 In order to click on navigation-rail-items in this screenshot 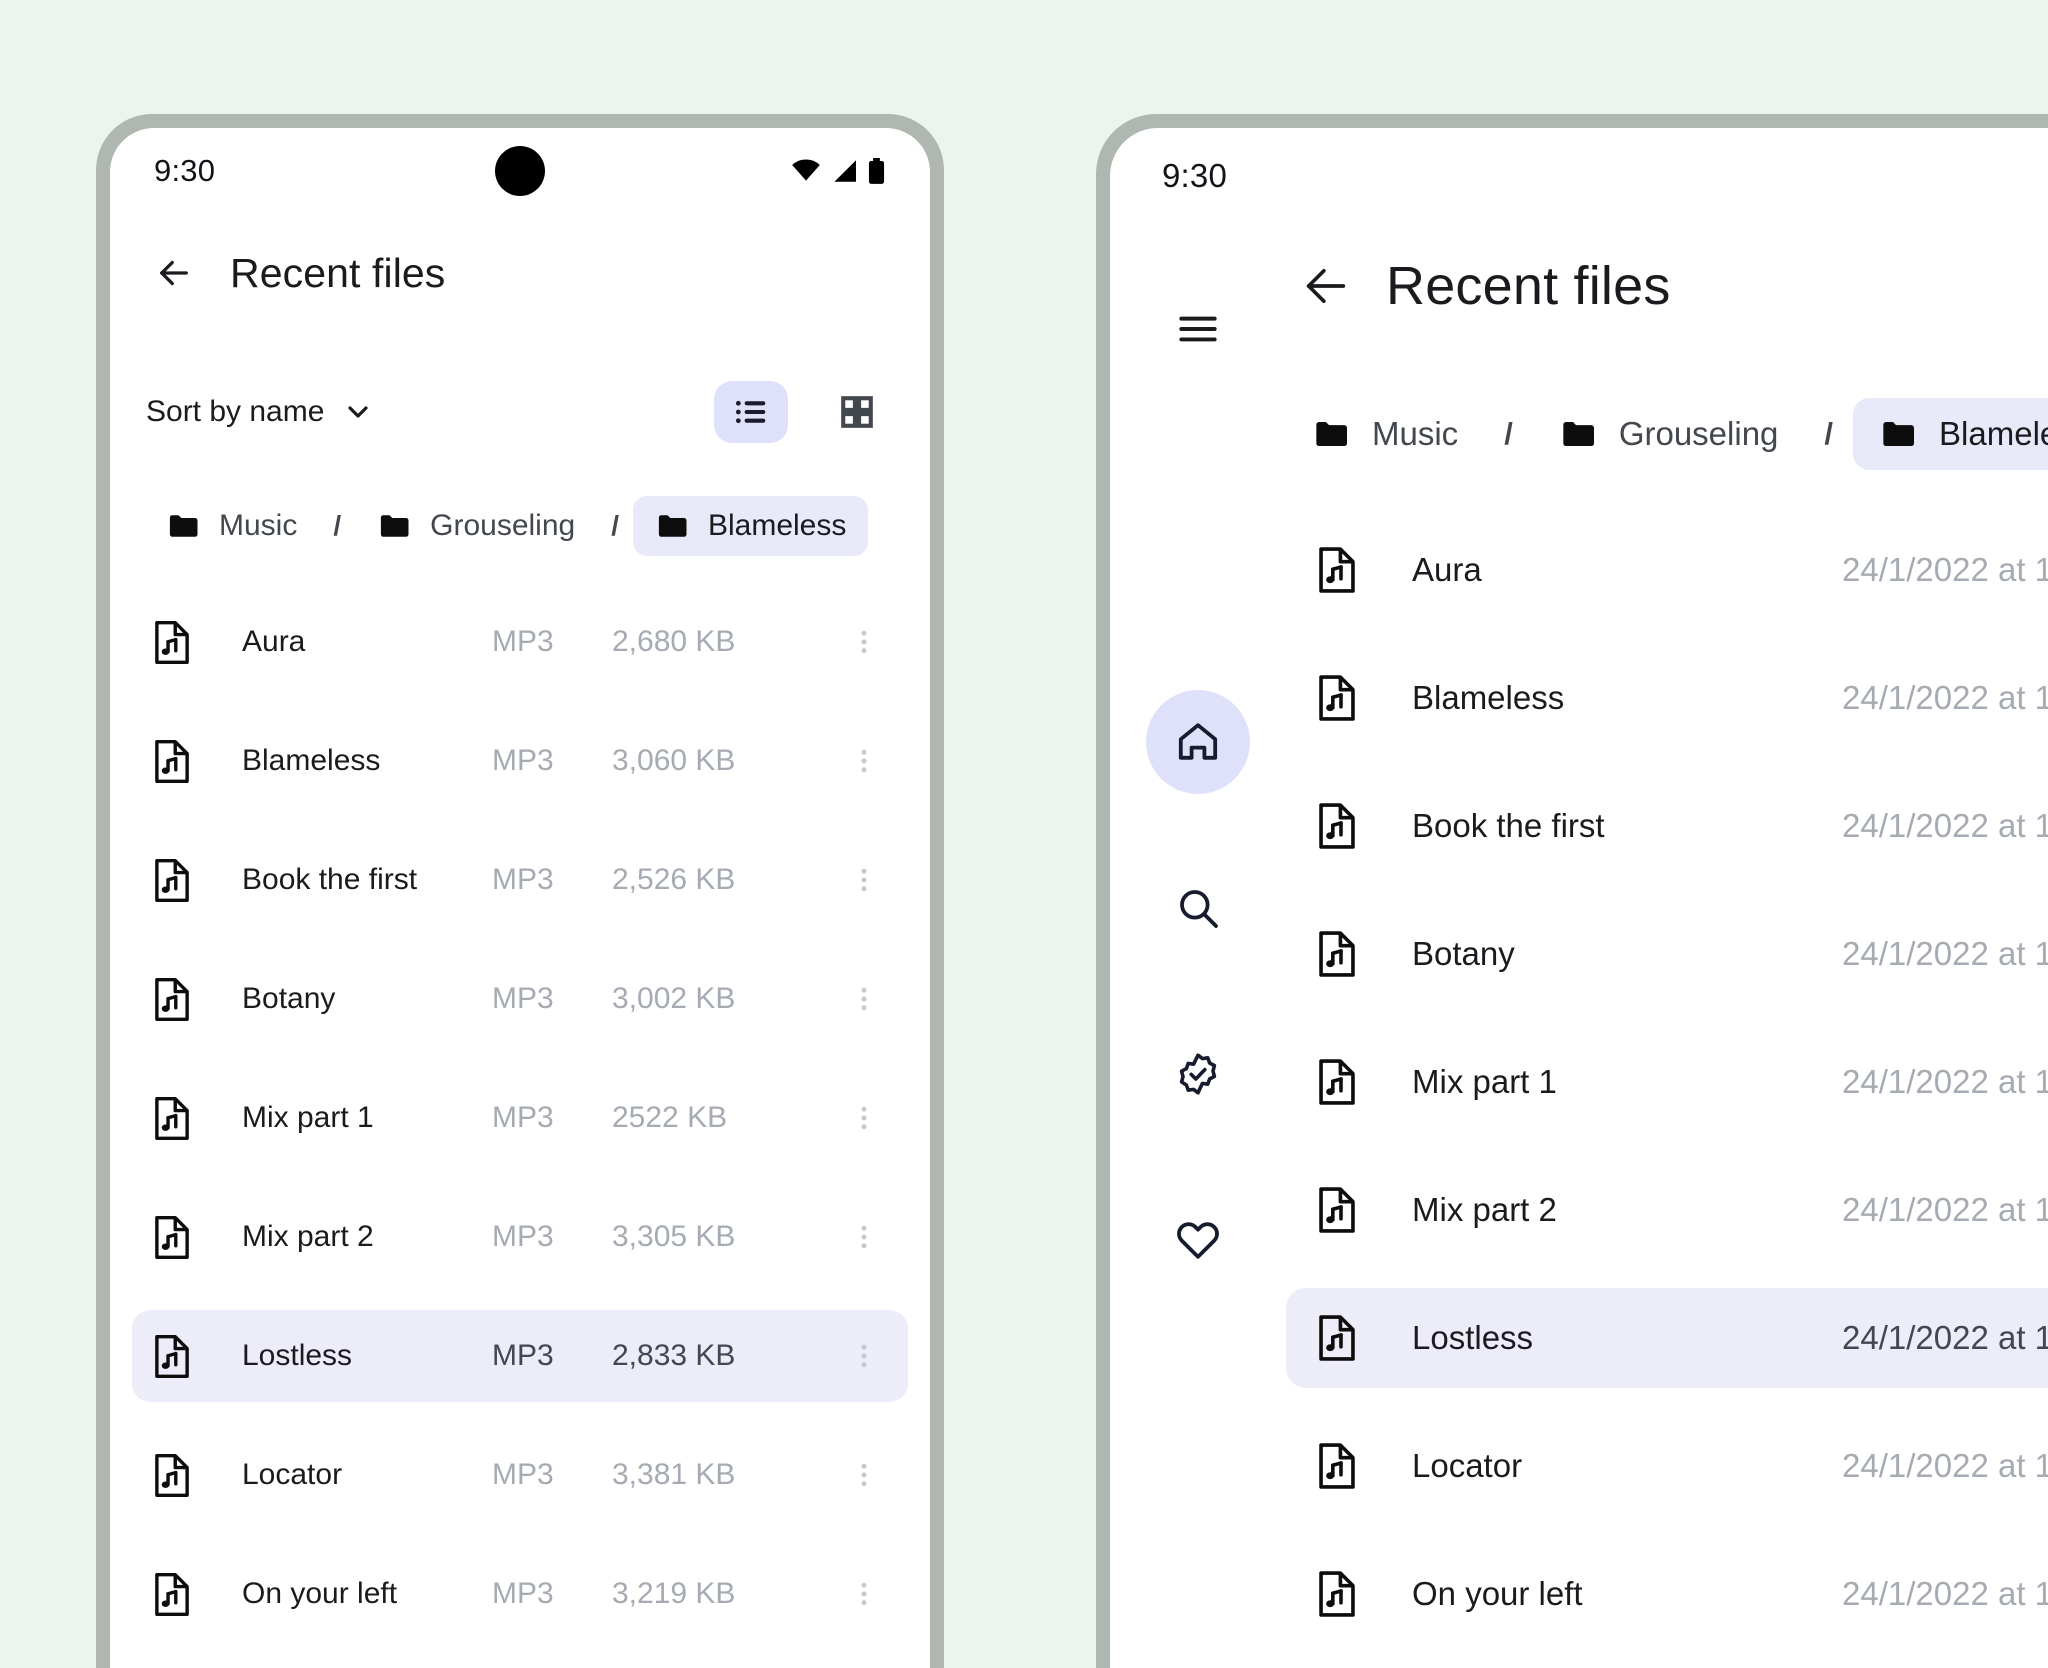, I will do `click(1198, 991)`.